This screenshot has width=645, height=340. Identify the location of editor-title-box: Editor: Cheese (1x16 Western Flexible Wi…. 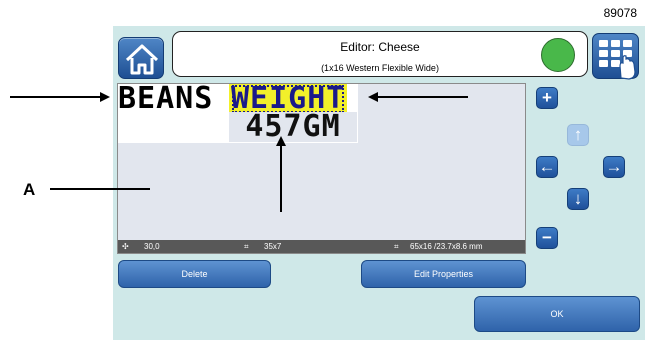
(380, 54).